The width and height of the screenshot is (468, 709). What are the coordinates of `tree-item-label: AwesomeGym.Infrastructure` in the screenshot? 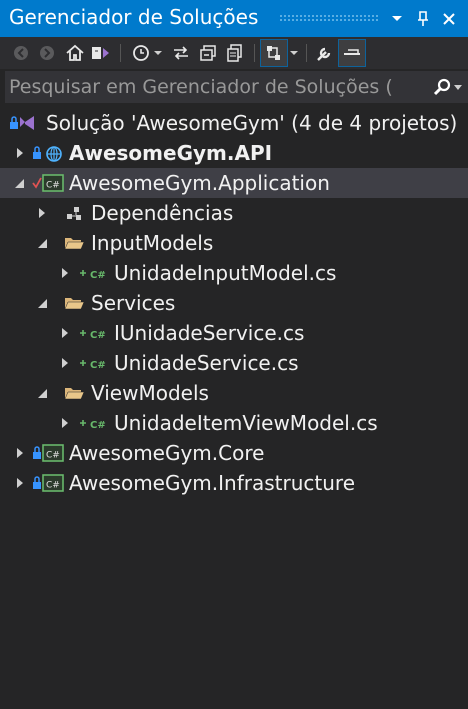 It's located at (212, 483).